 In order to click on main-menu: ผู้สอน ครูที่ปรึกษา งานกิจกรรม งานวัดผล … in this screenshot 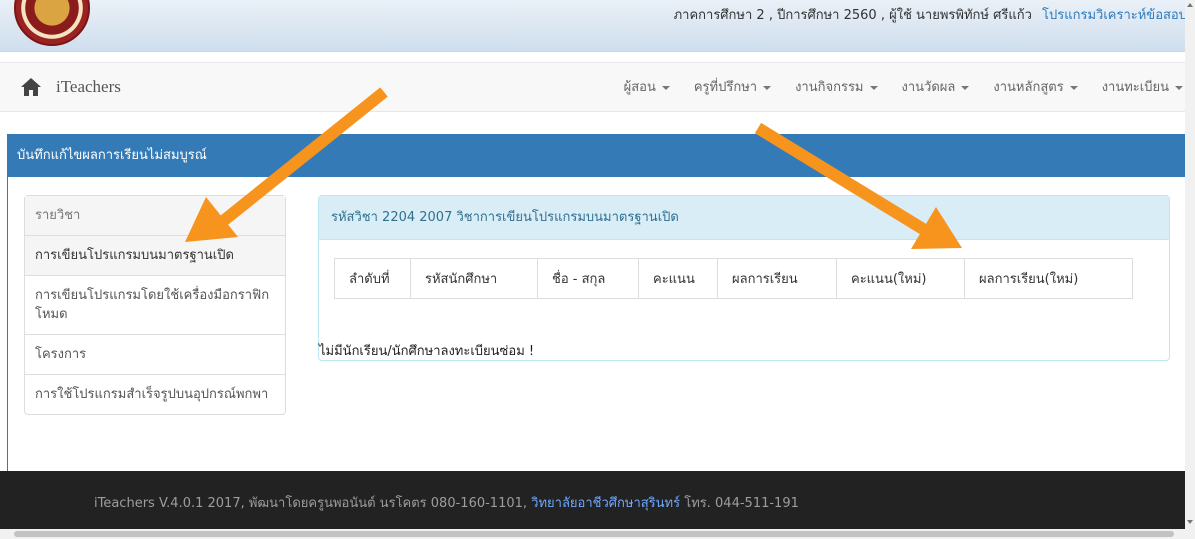, I will do `click(903, 88)`.